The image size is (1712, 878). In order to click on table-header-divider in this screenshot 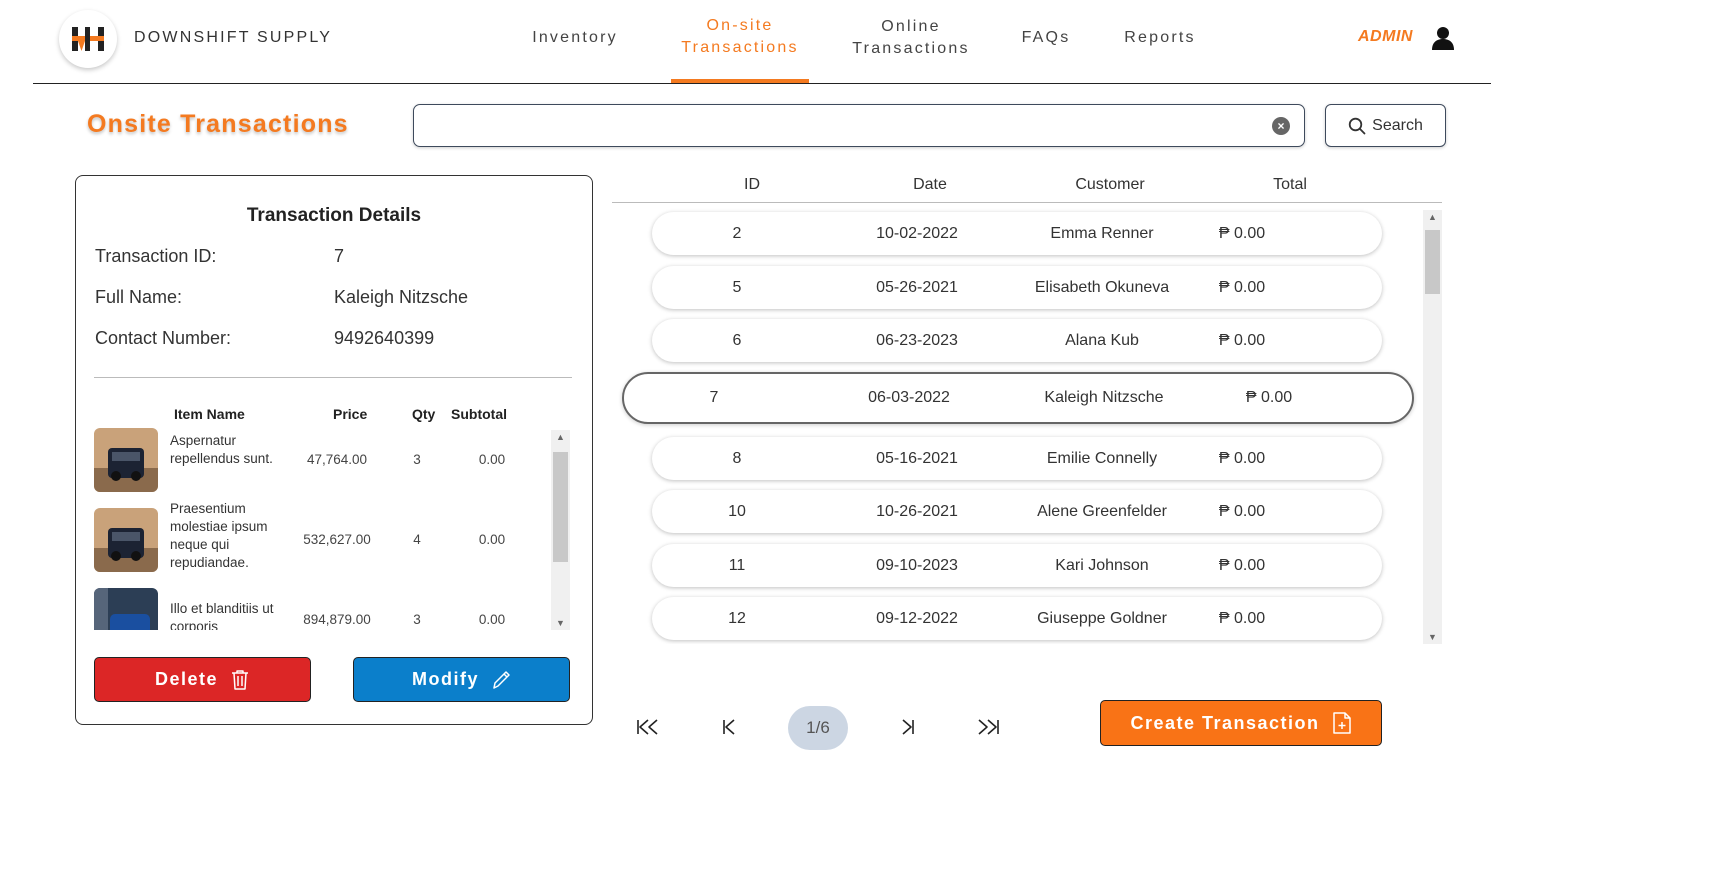, I will do `click(1027, 202)`.